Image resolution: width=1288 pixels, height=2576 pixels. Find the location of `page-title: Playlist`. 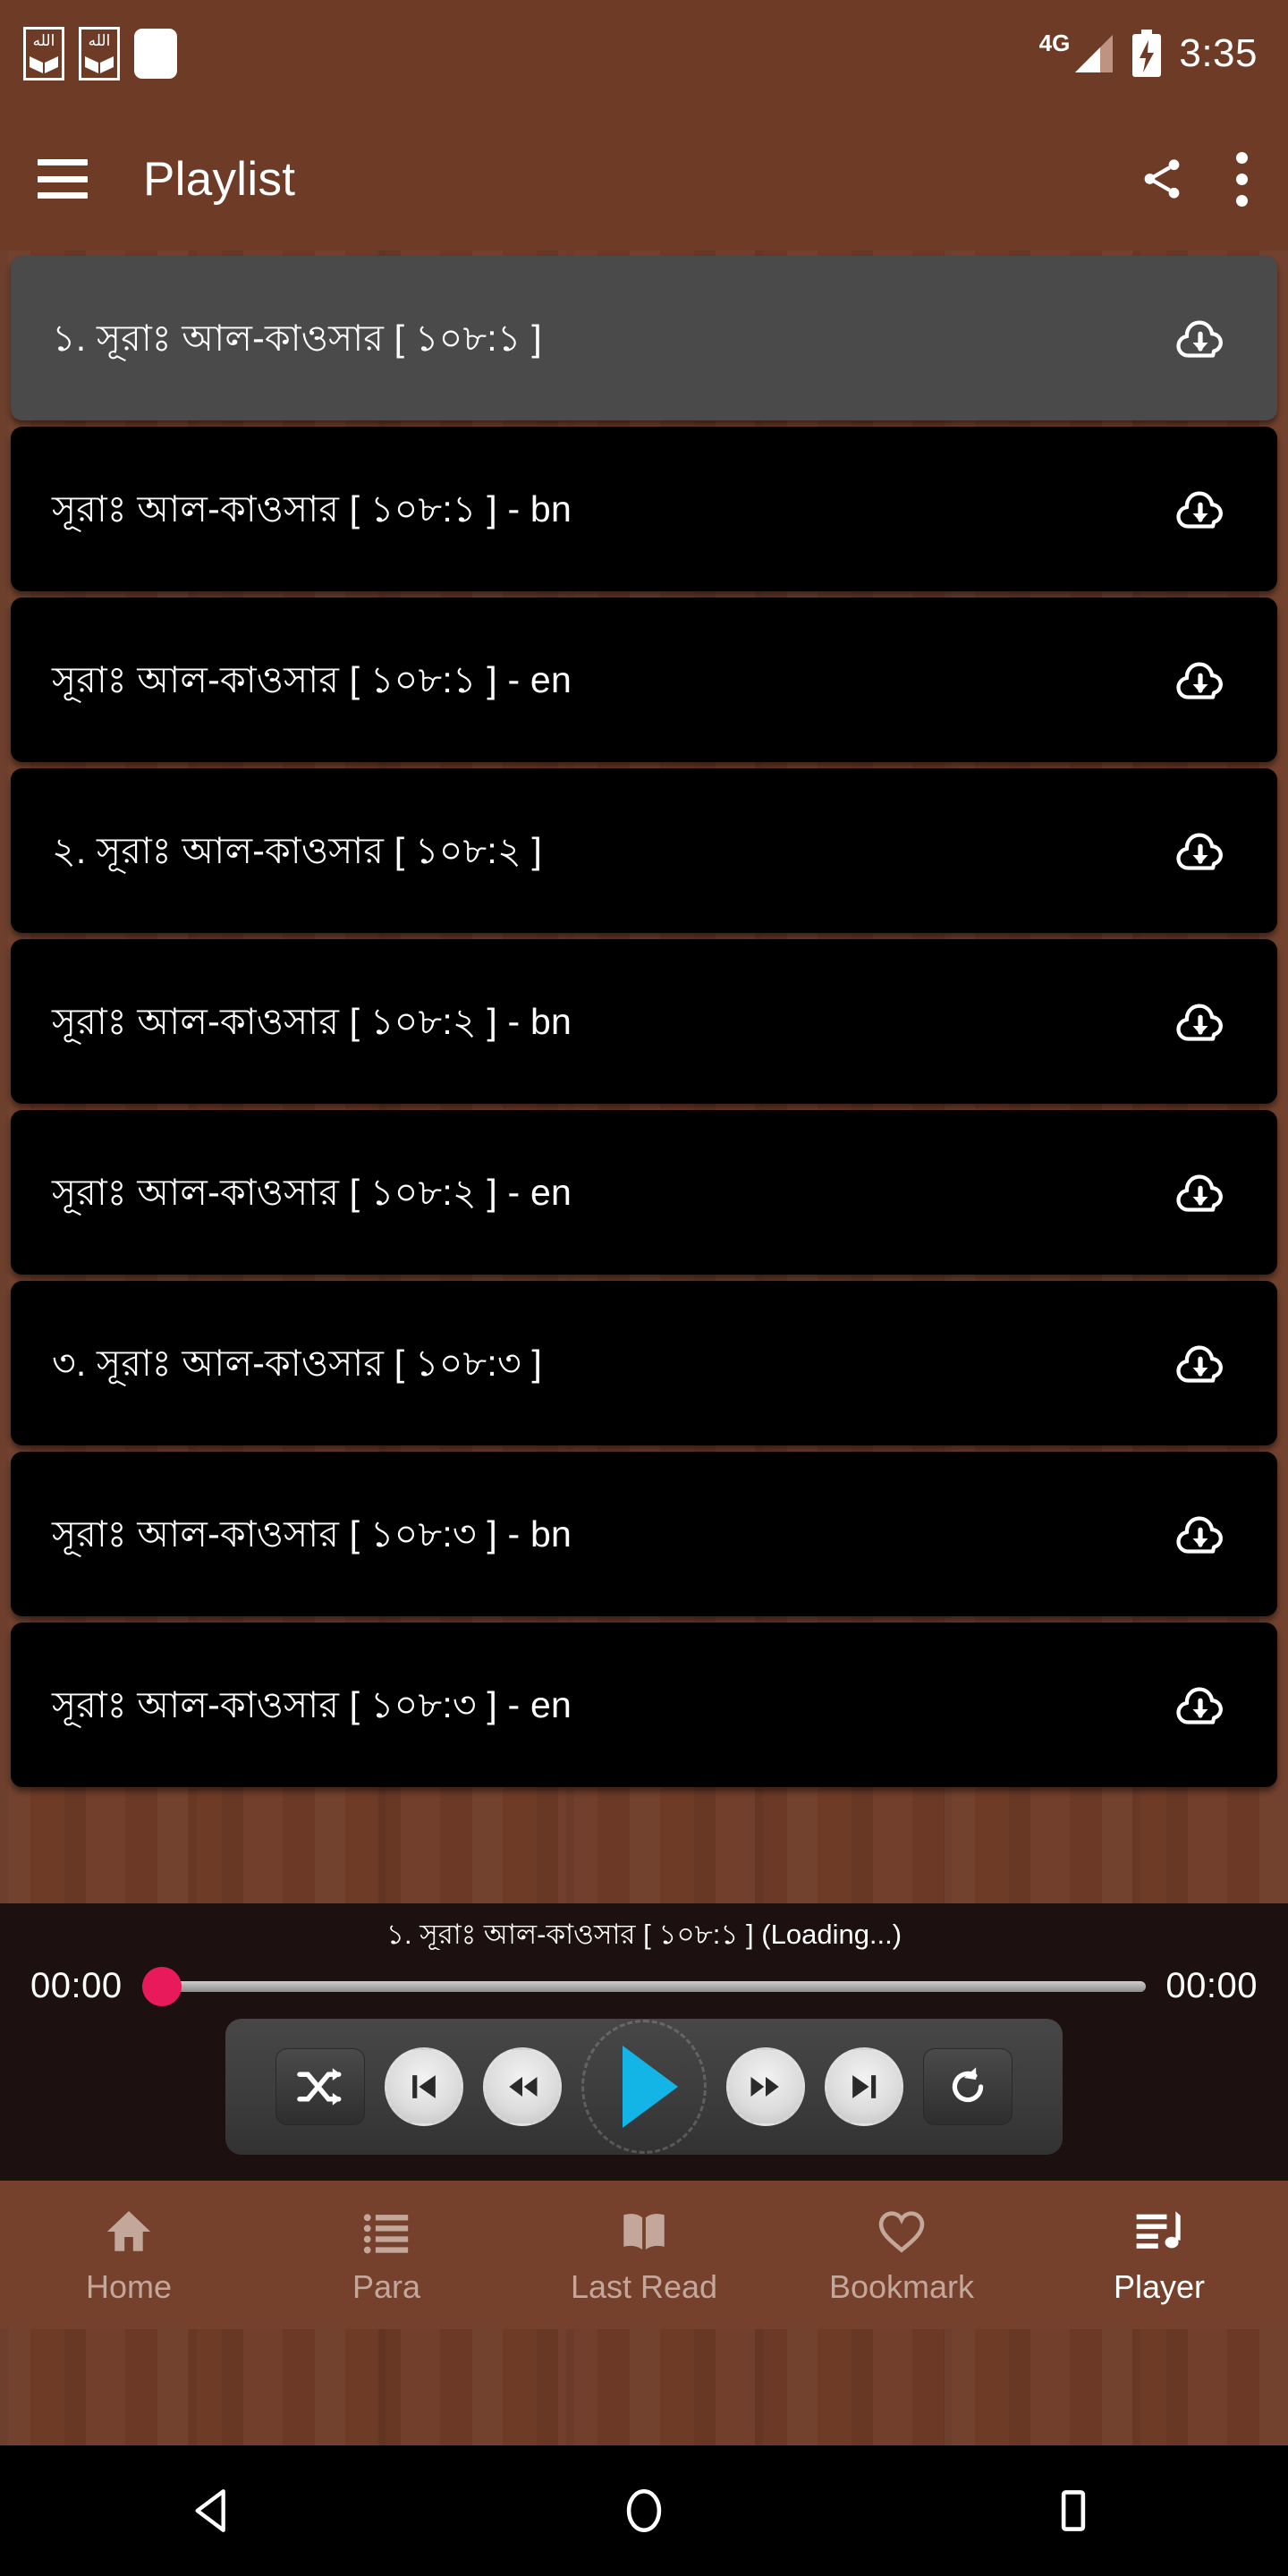

page-title: Playlist is located at coordinates (219, 179).